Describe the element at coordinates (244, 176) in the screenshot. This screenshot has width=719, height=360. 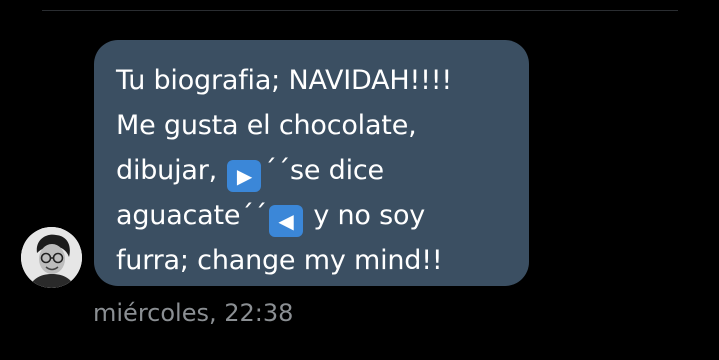
I see `play-button-emoji-icon: ▶` at that location.